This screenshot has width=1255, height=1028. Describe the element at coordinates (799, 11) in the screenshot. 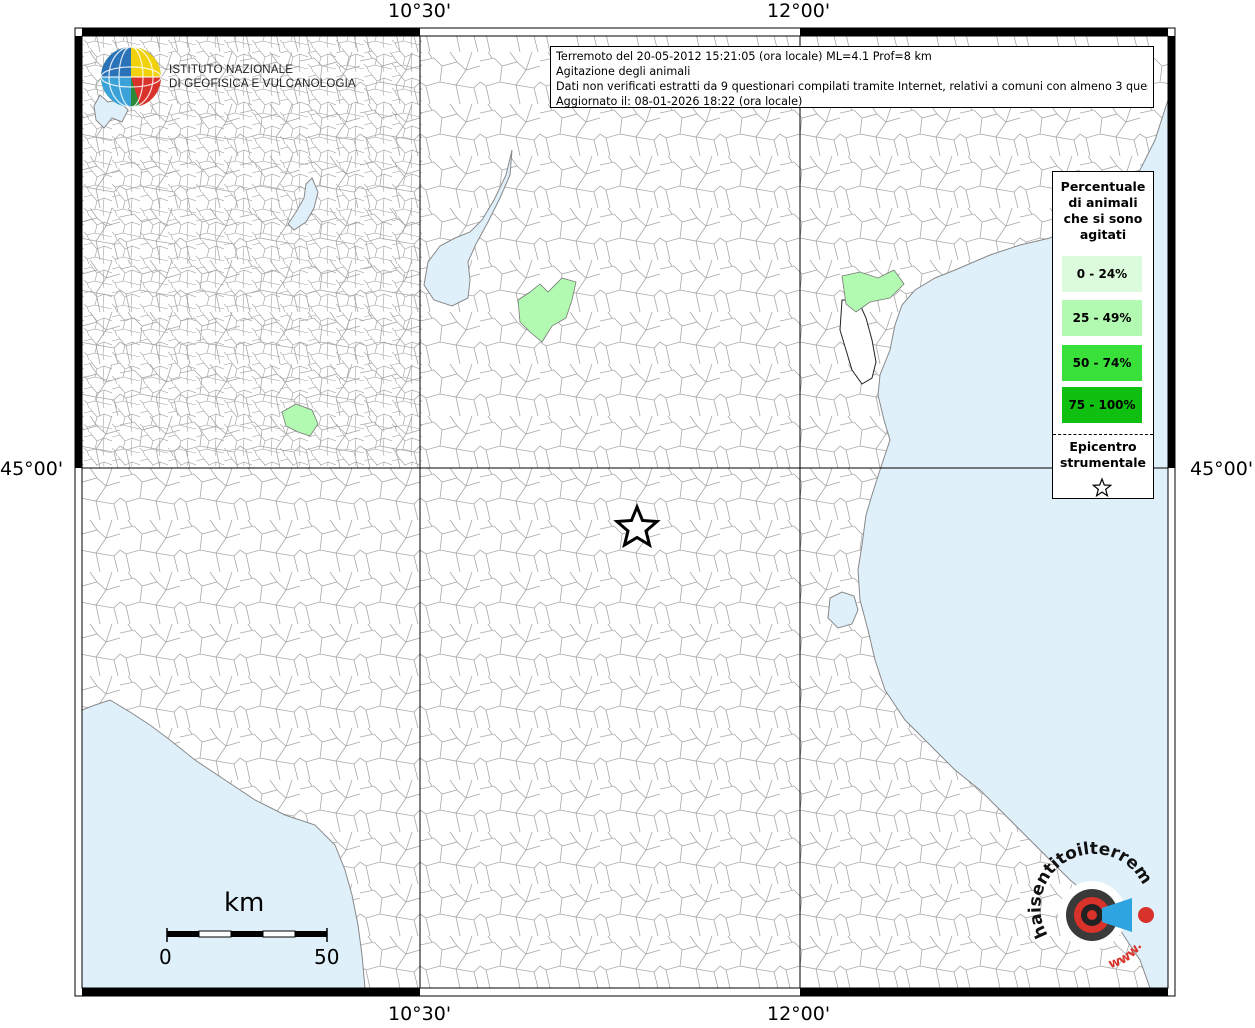

I see `lon-label-top-right: 12°00'` at that location.